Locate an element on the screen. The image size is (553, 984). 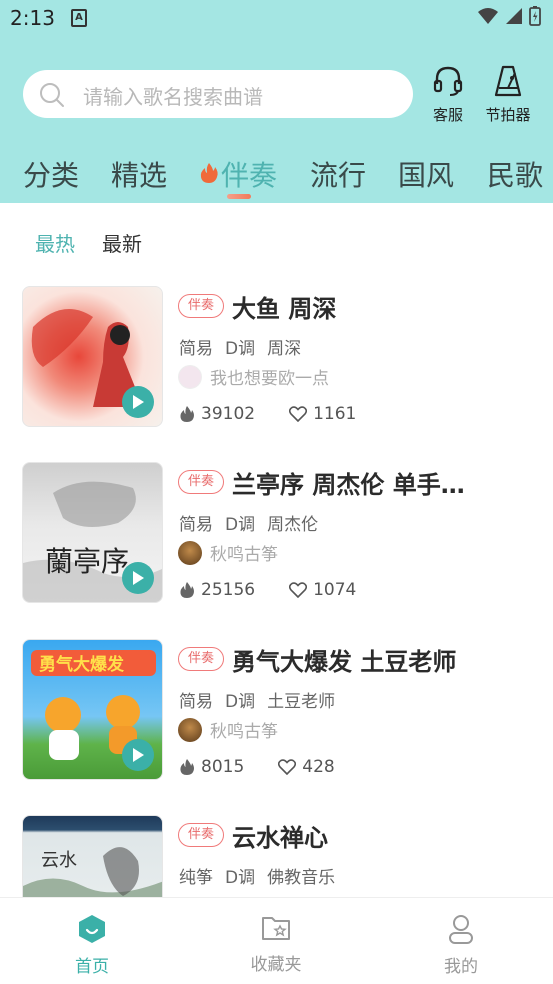
play-count: 25156 is located at coordinates (228, 590).